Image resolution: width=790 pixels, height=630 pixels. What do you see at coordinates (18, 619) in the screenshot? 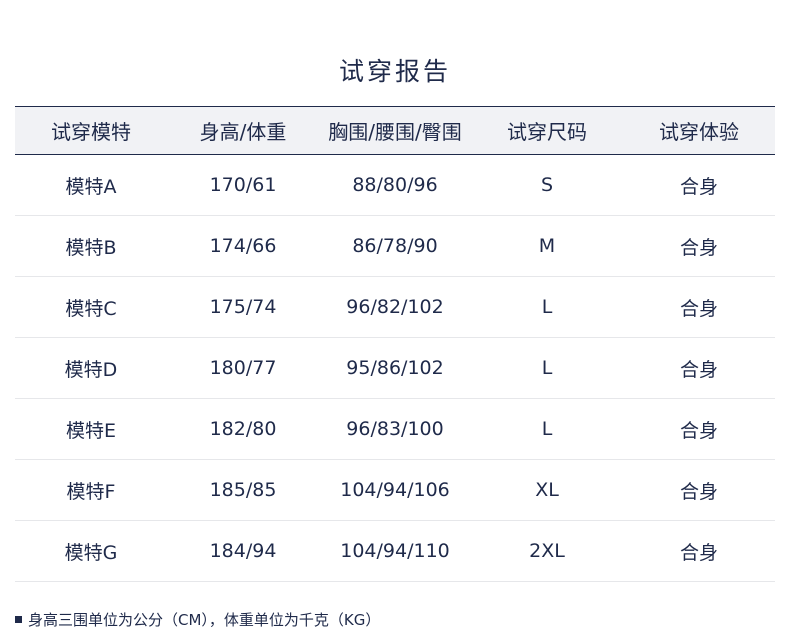
I see `square-bullet-icon` at bounding box center [18, 619].